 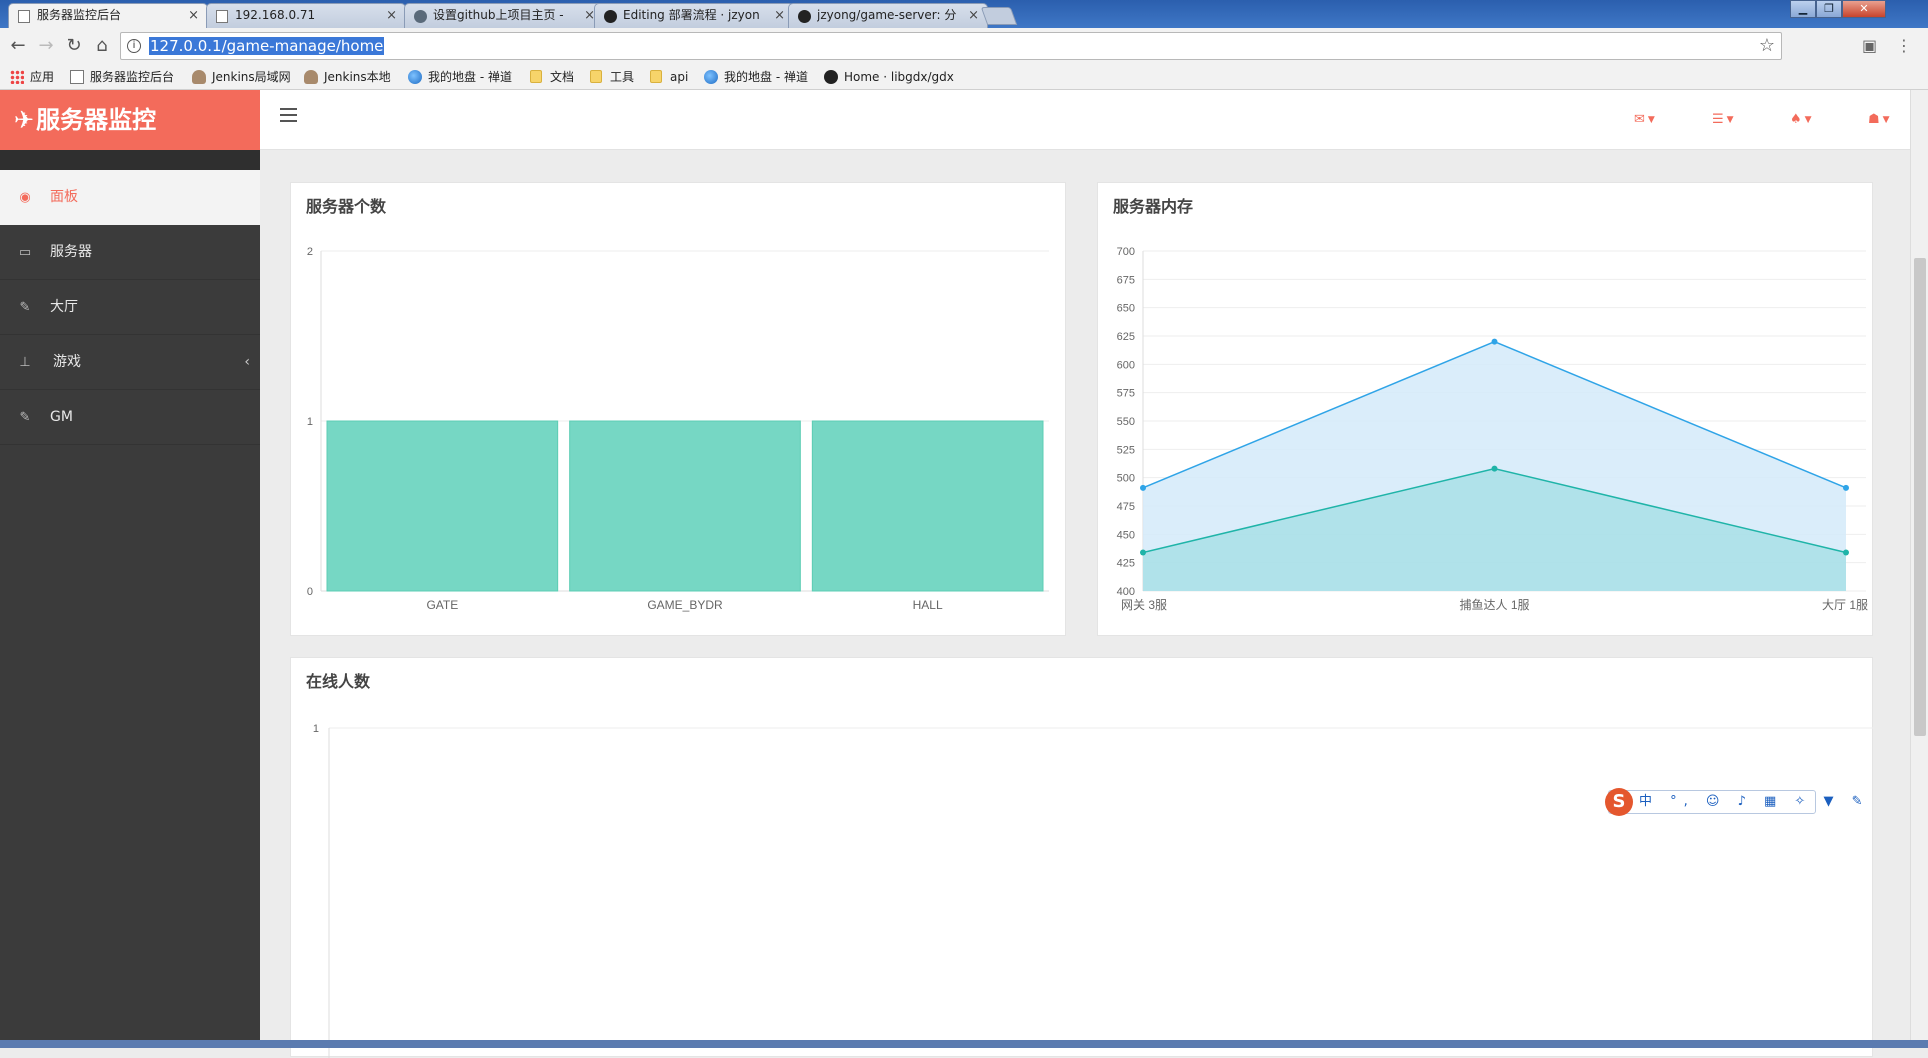 What do you see at coordinates (679, 77) in the screenshot?
I see `bookmark-label: api` at bounding box center [679, 77].